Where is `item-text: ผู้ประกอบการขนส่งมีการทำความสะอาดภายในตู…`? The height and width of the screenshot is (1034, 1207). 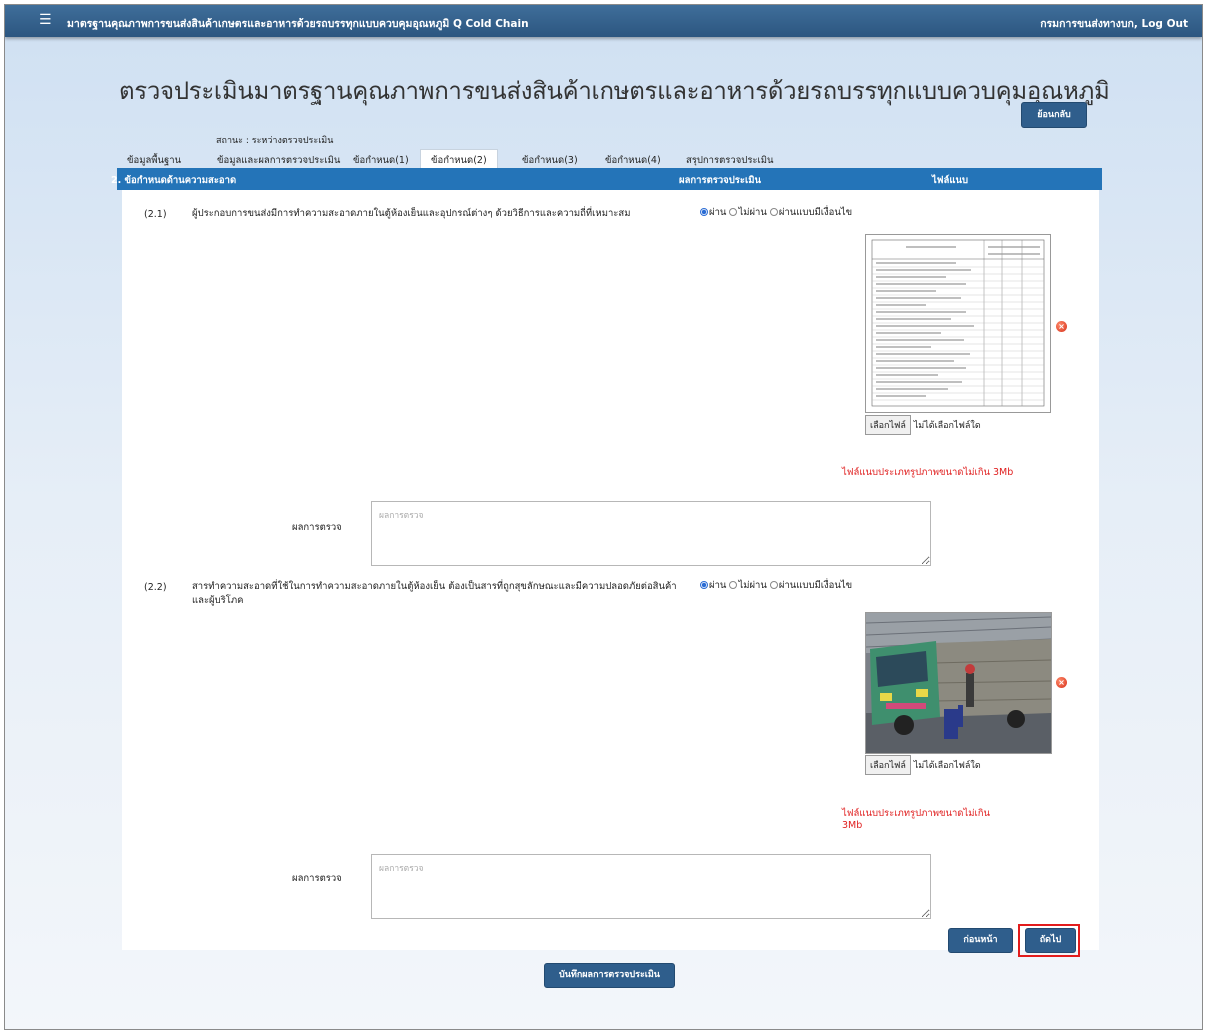
item-text: ผู้ประกอบการขนส่งมีการทำความสะอาดภายในตู… is located at coordinates (411, 213).